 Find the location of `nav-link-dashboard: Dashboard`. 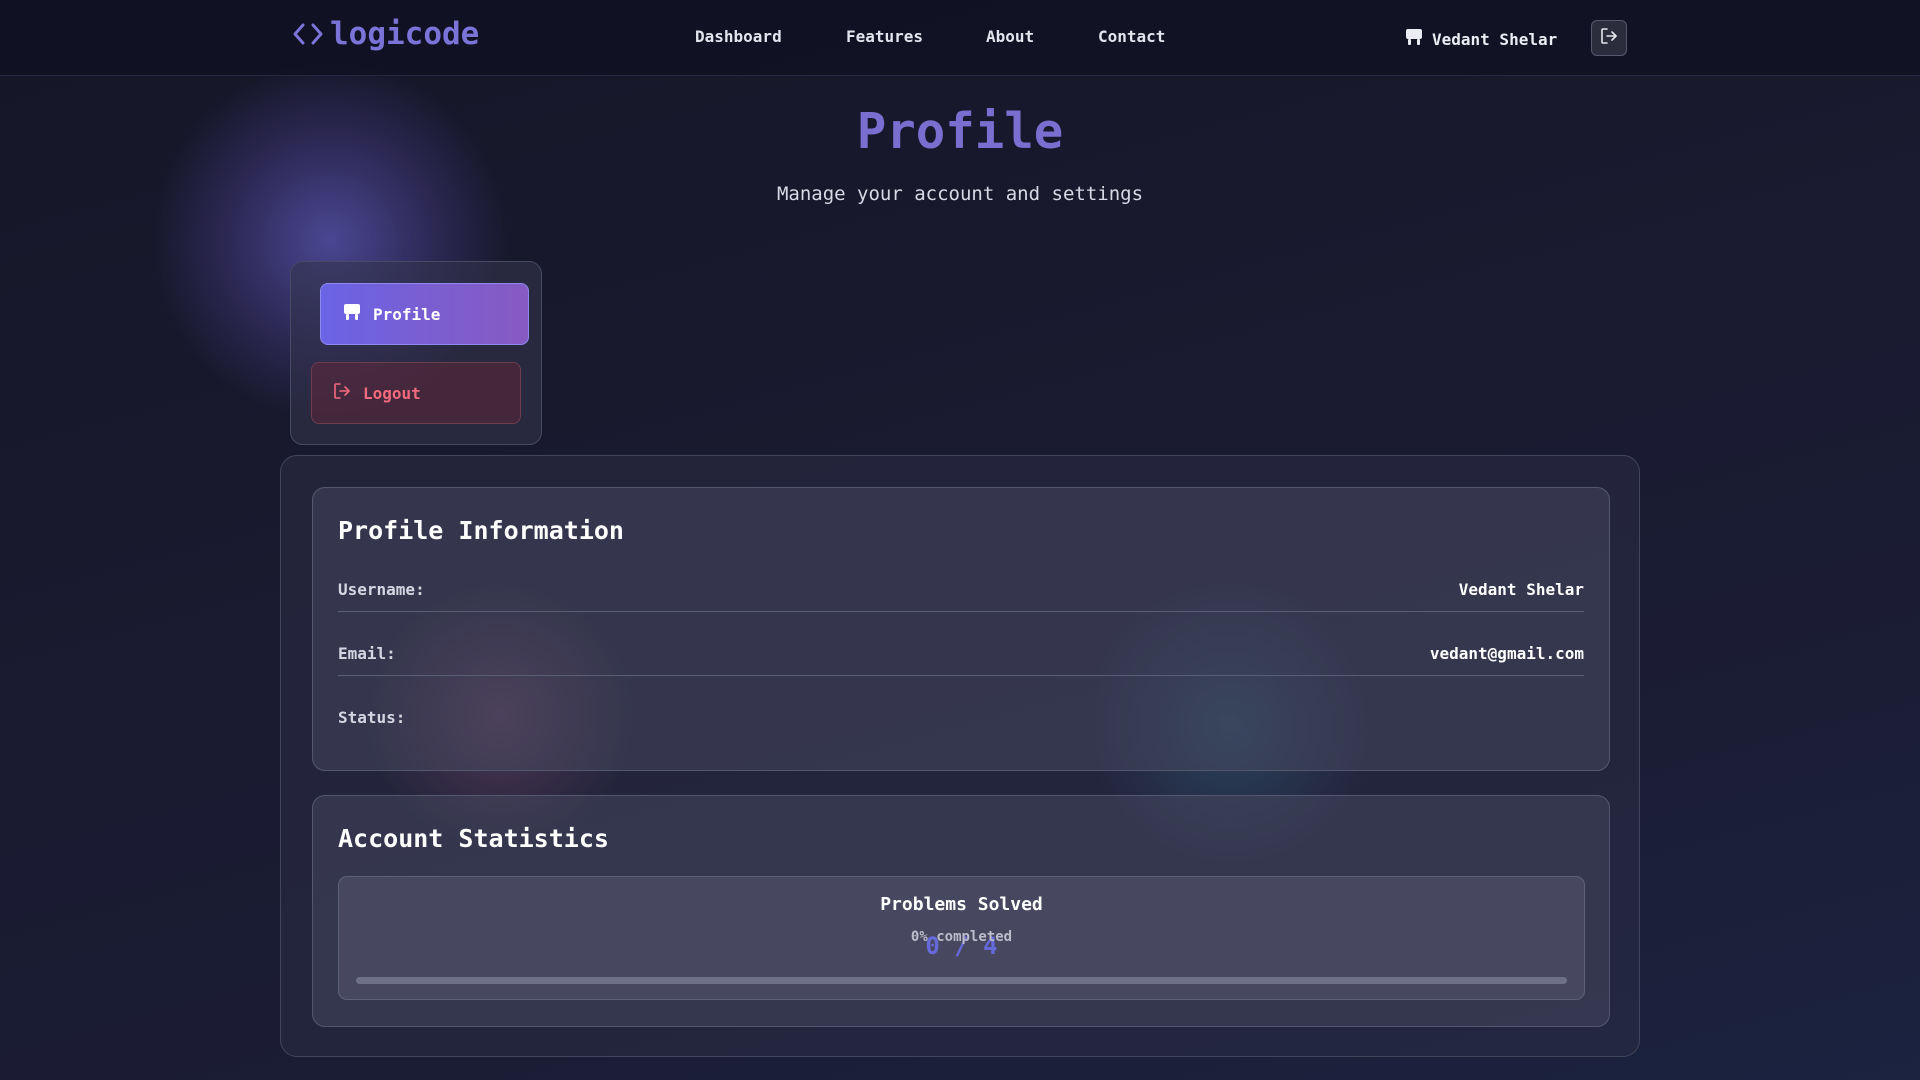

nav-link-dashboard: Dashboard is located at coordinates (738, 36).